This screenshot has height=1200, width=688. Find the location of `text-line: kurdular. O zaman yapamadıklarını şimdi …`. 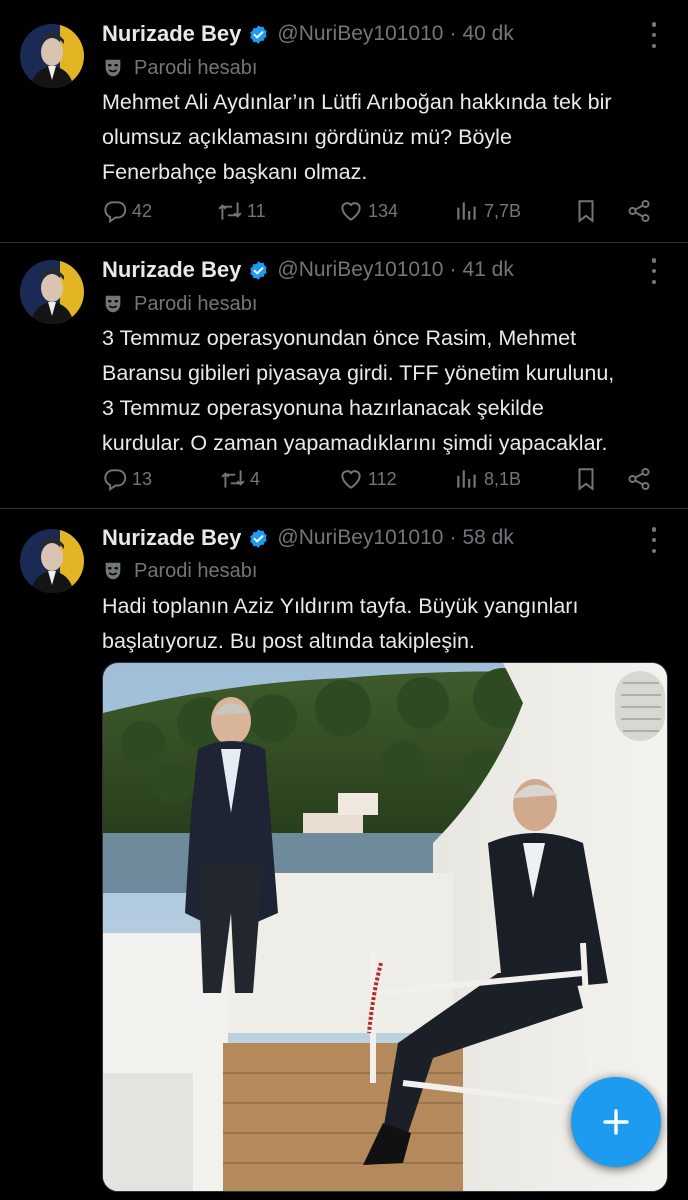

text-line: kurdular. O zaman yapamadıklarını şimdi … is located at coordinates (355, 443).